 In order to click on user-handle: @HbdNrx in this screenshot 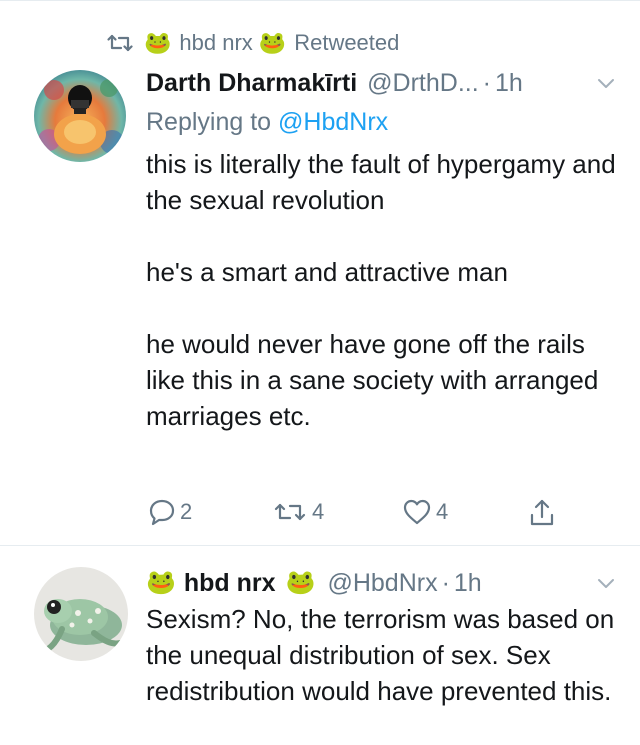, I will do `click(382, 583)`.